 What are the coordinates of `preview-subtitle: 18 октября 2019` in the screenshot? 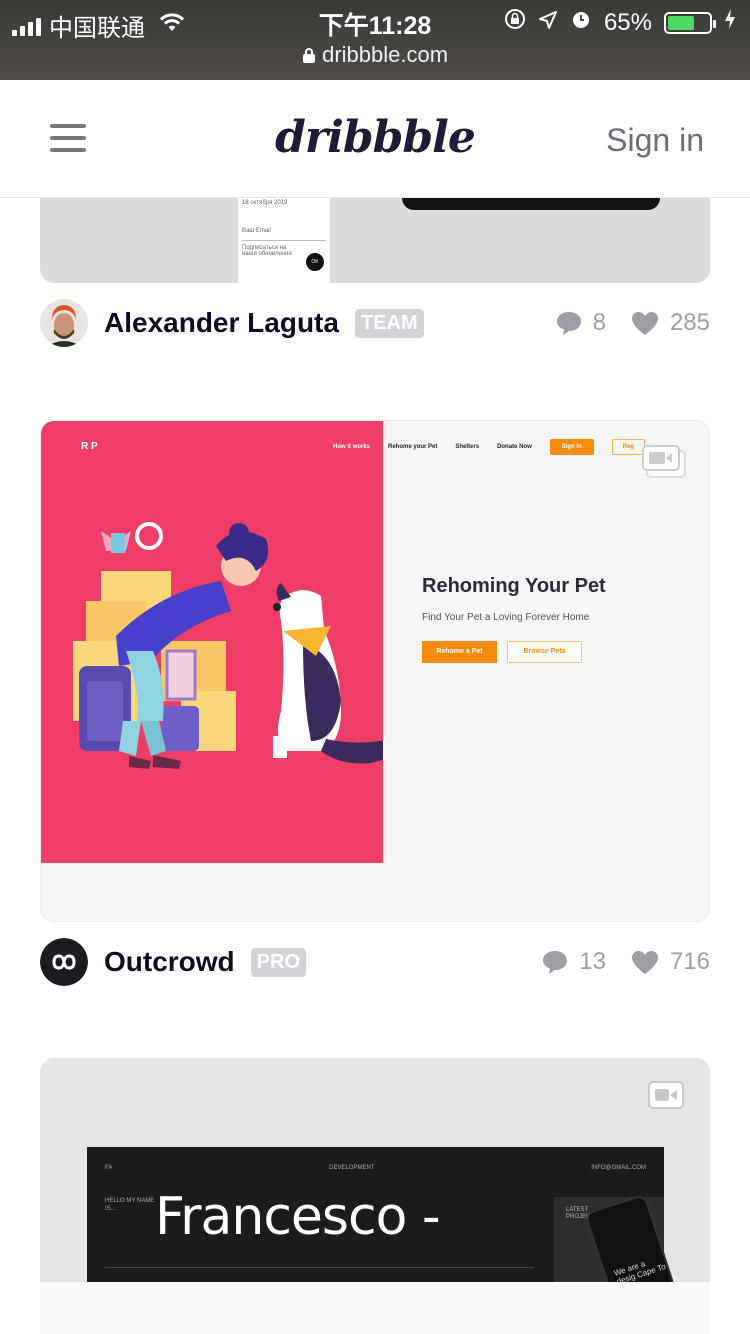 It's located at (265, 203).